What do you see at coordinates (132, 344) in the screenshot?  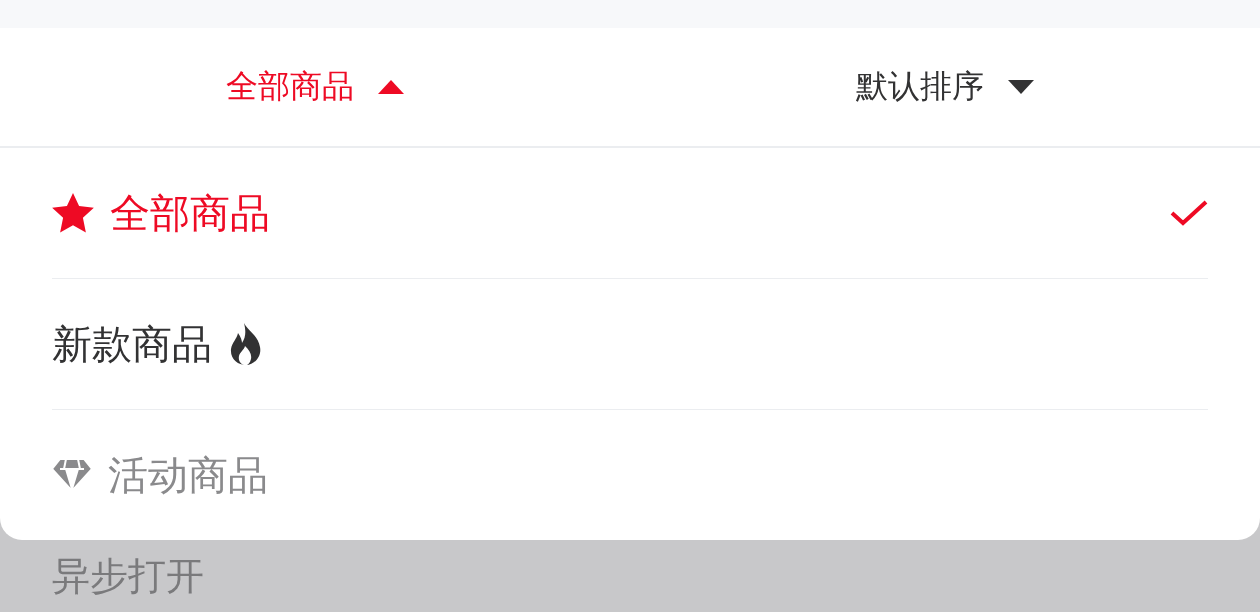 I see `option-label: 新款商品` at bounding box center [132, 344].